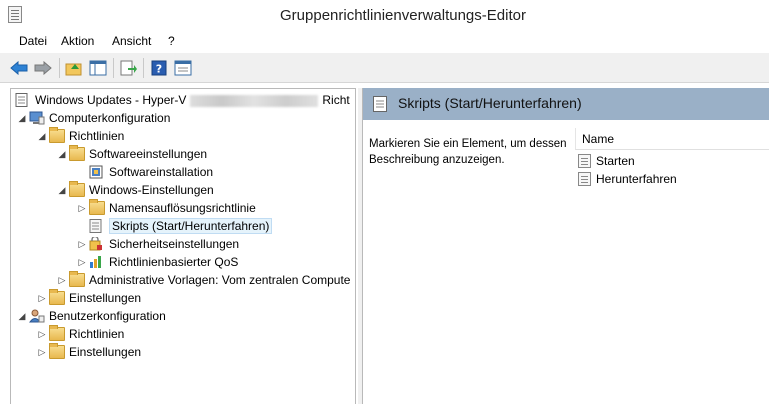 The width and height of the screenshot is (769, 404). Describe the element at coordinates (384, 68) in the screenshot. I see `toolbar: ?` at that location.